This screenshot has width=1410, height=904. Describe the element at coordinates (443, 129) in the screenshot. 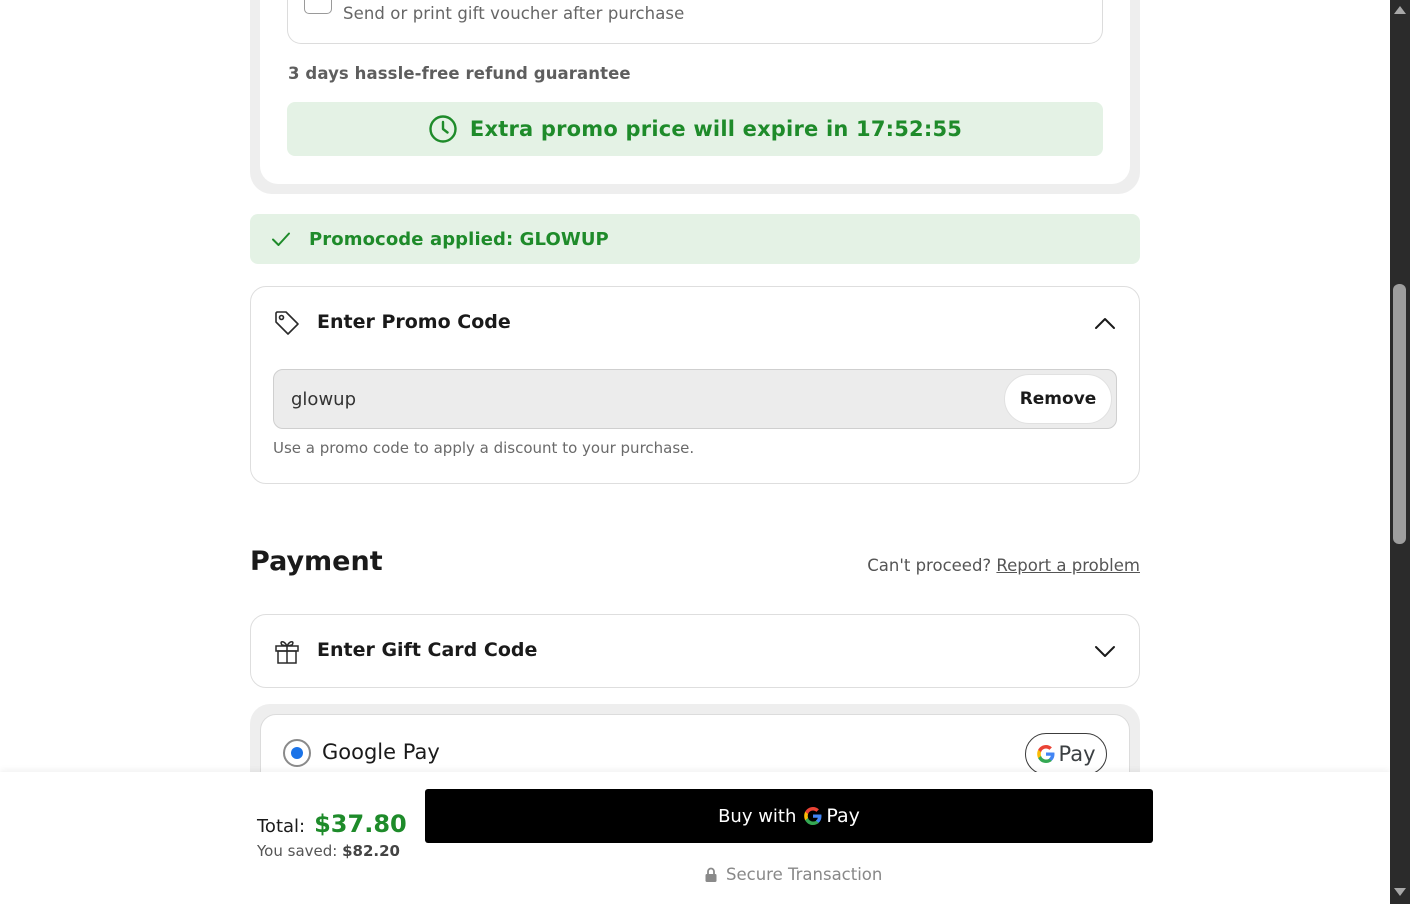

I see `clock-icon` at that location.